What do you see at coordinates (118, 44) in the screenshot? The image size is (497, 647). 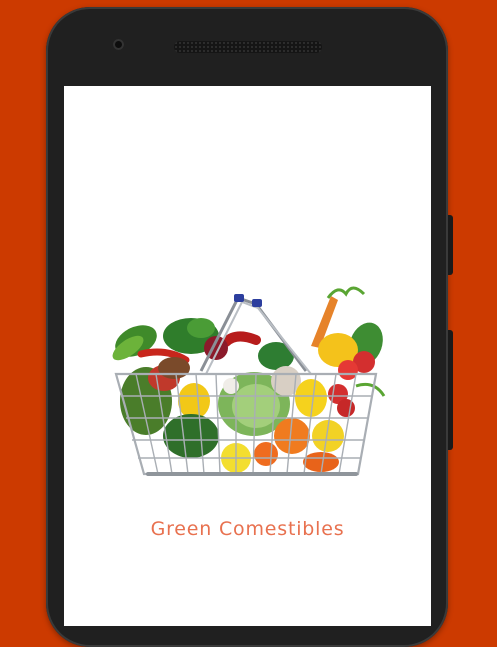 I see `front-camera` at bounding box center [118, 44].